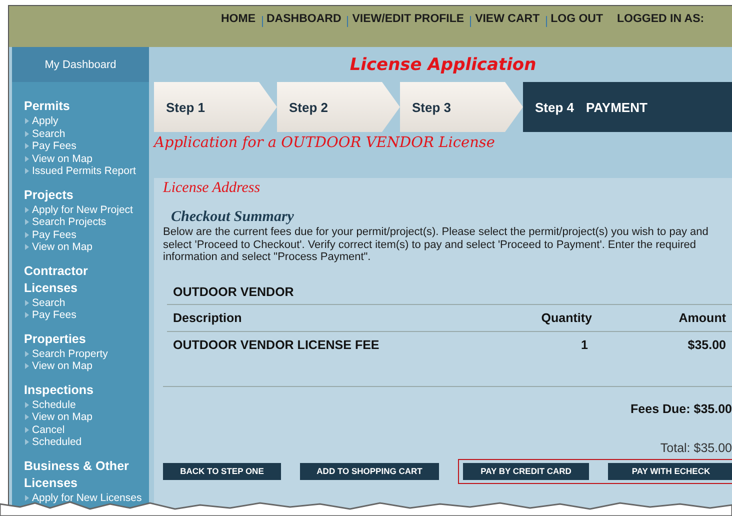 The image size is (732, 516). I want to click on table-group-title: OUTDOOR VENDOR, so click(233, 291).